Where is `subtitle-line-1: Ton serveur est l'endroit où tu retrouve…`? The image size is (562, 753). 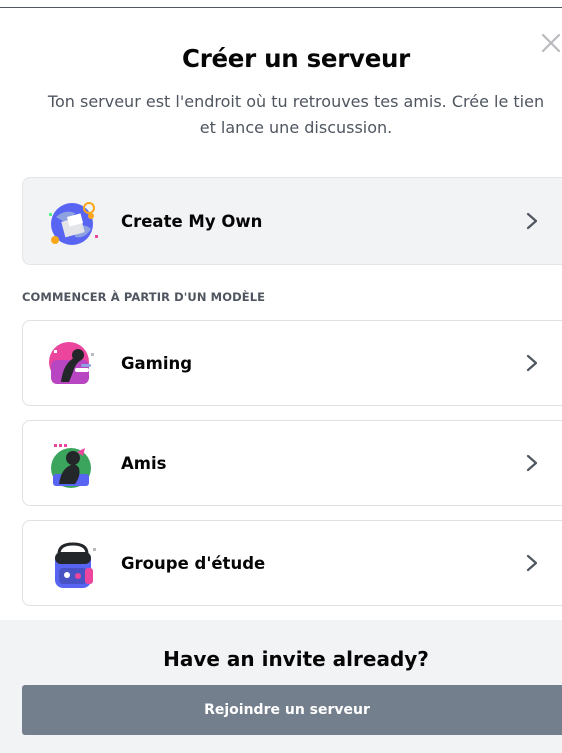 subtitle-line-1: Ton serveur est l'endroit où tu retrouve… is located at coordinates (296, 101).